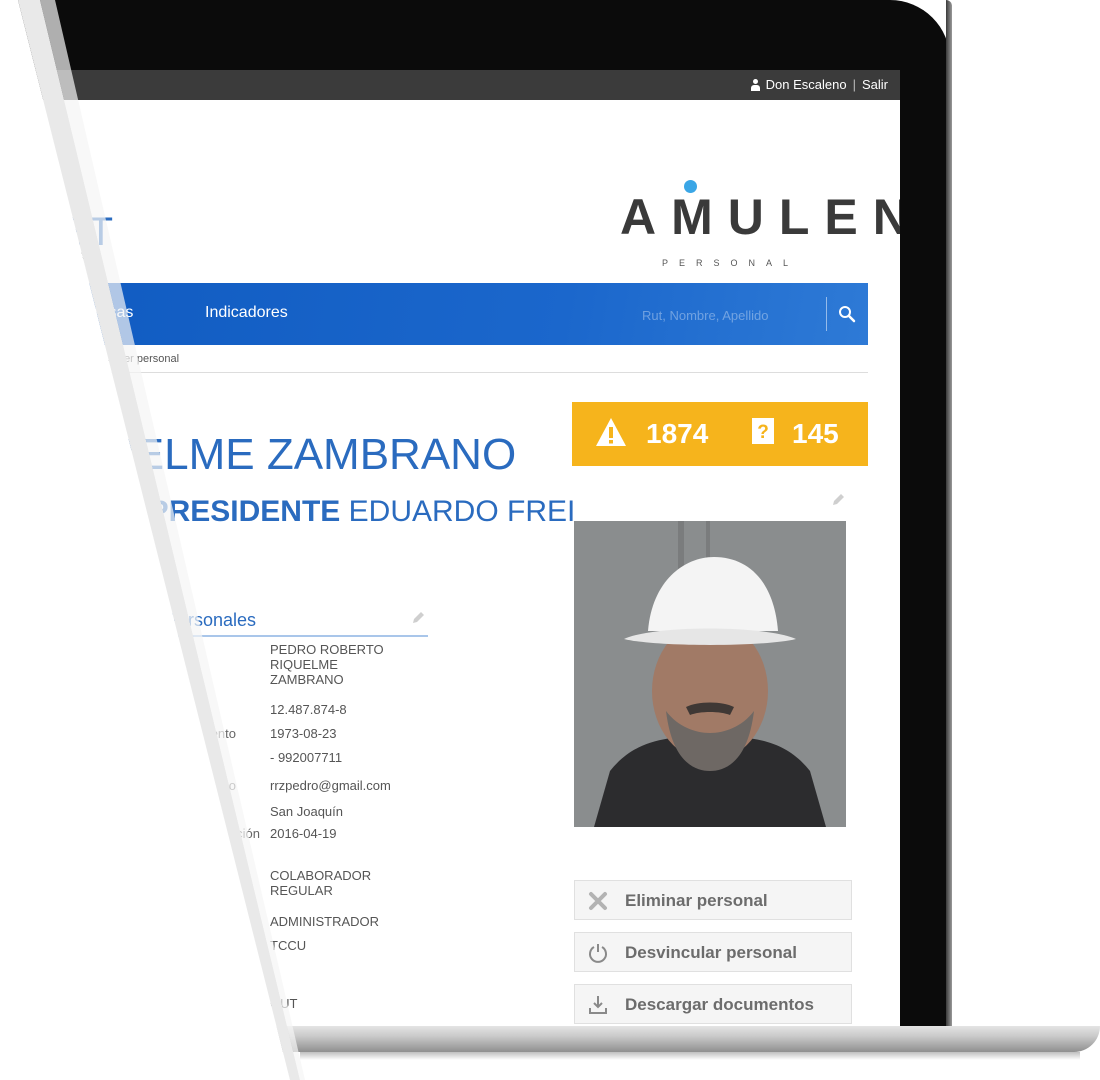 This screenshot has width=1100, height=1080. What do you see at coordinates (303, 733) in the screenshot?
I see `field-birth-date: 1973-08-23` at bounding box center [303, 733].